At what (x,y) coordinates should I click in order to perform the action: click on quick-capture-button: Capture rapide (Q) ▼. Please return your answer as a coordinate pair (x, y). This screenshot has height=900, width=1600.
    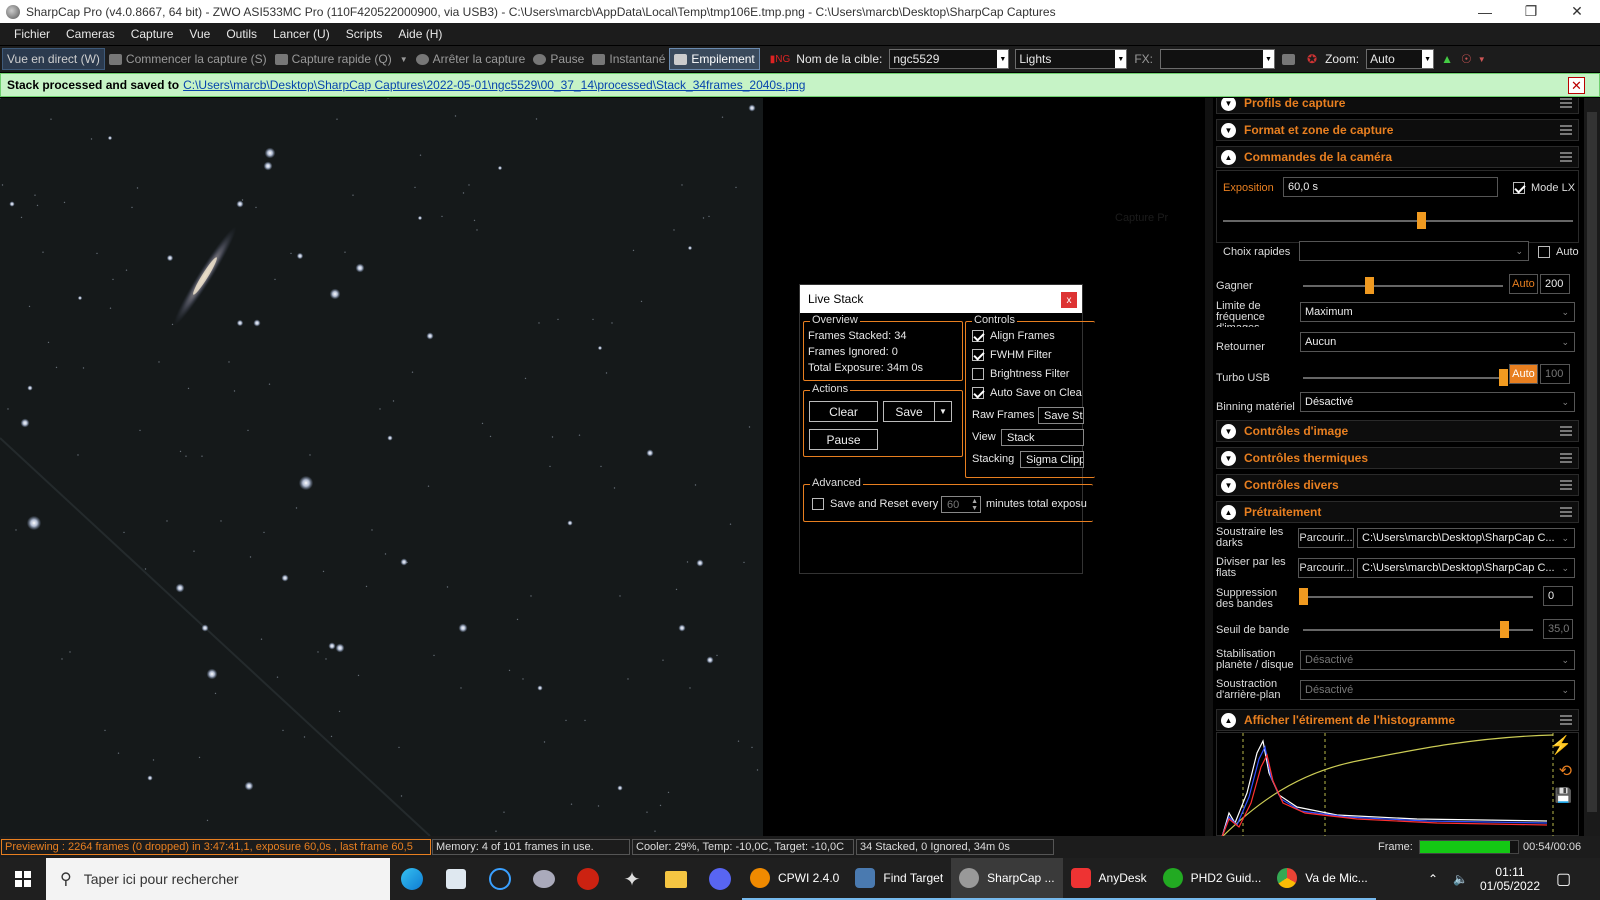
    Looking at the image, I should click on (341, 59).